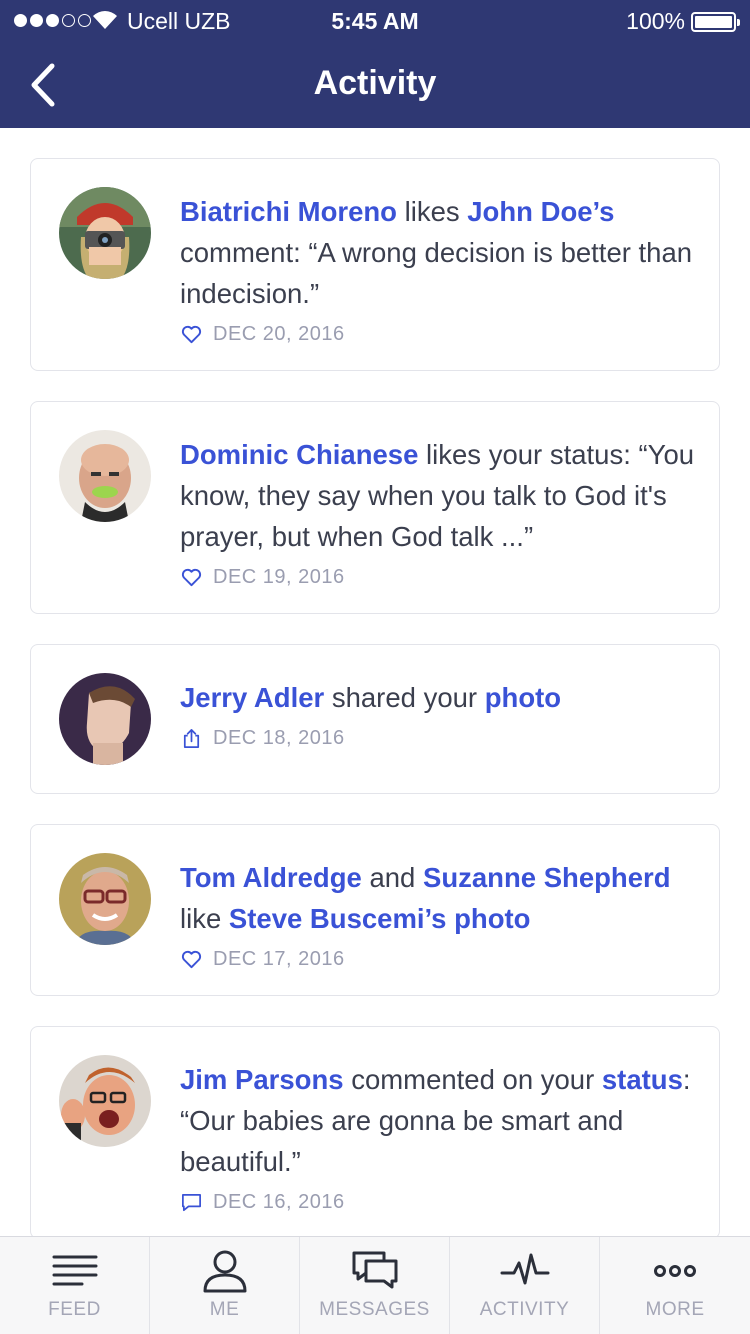  Describe the element at coordinates (540, 211) in the screenshot. I see `user-link: John Doe’s` at that location.